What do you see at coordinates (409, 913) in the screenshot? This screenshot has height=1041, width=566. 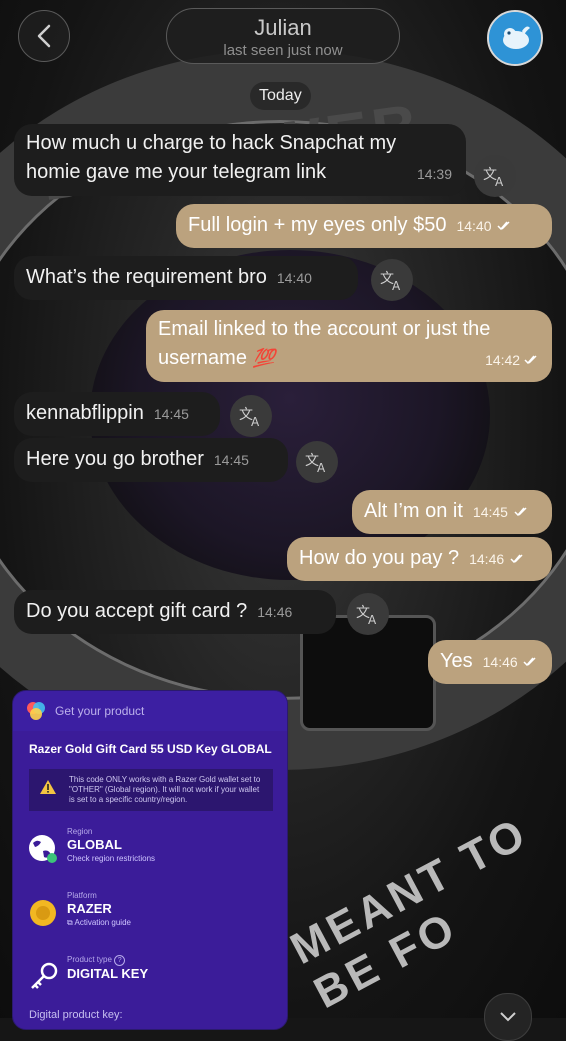 I see `wallpaper-bottom-text: MEANT TO BE FO` at bounding box center [409, 913].